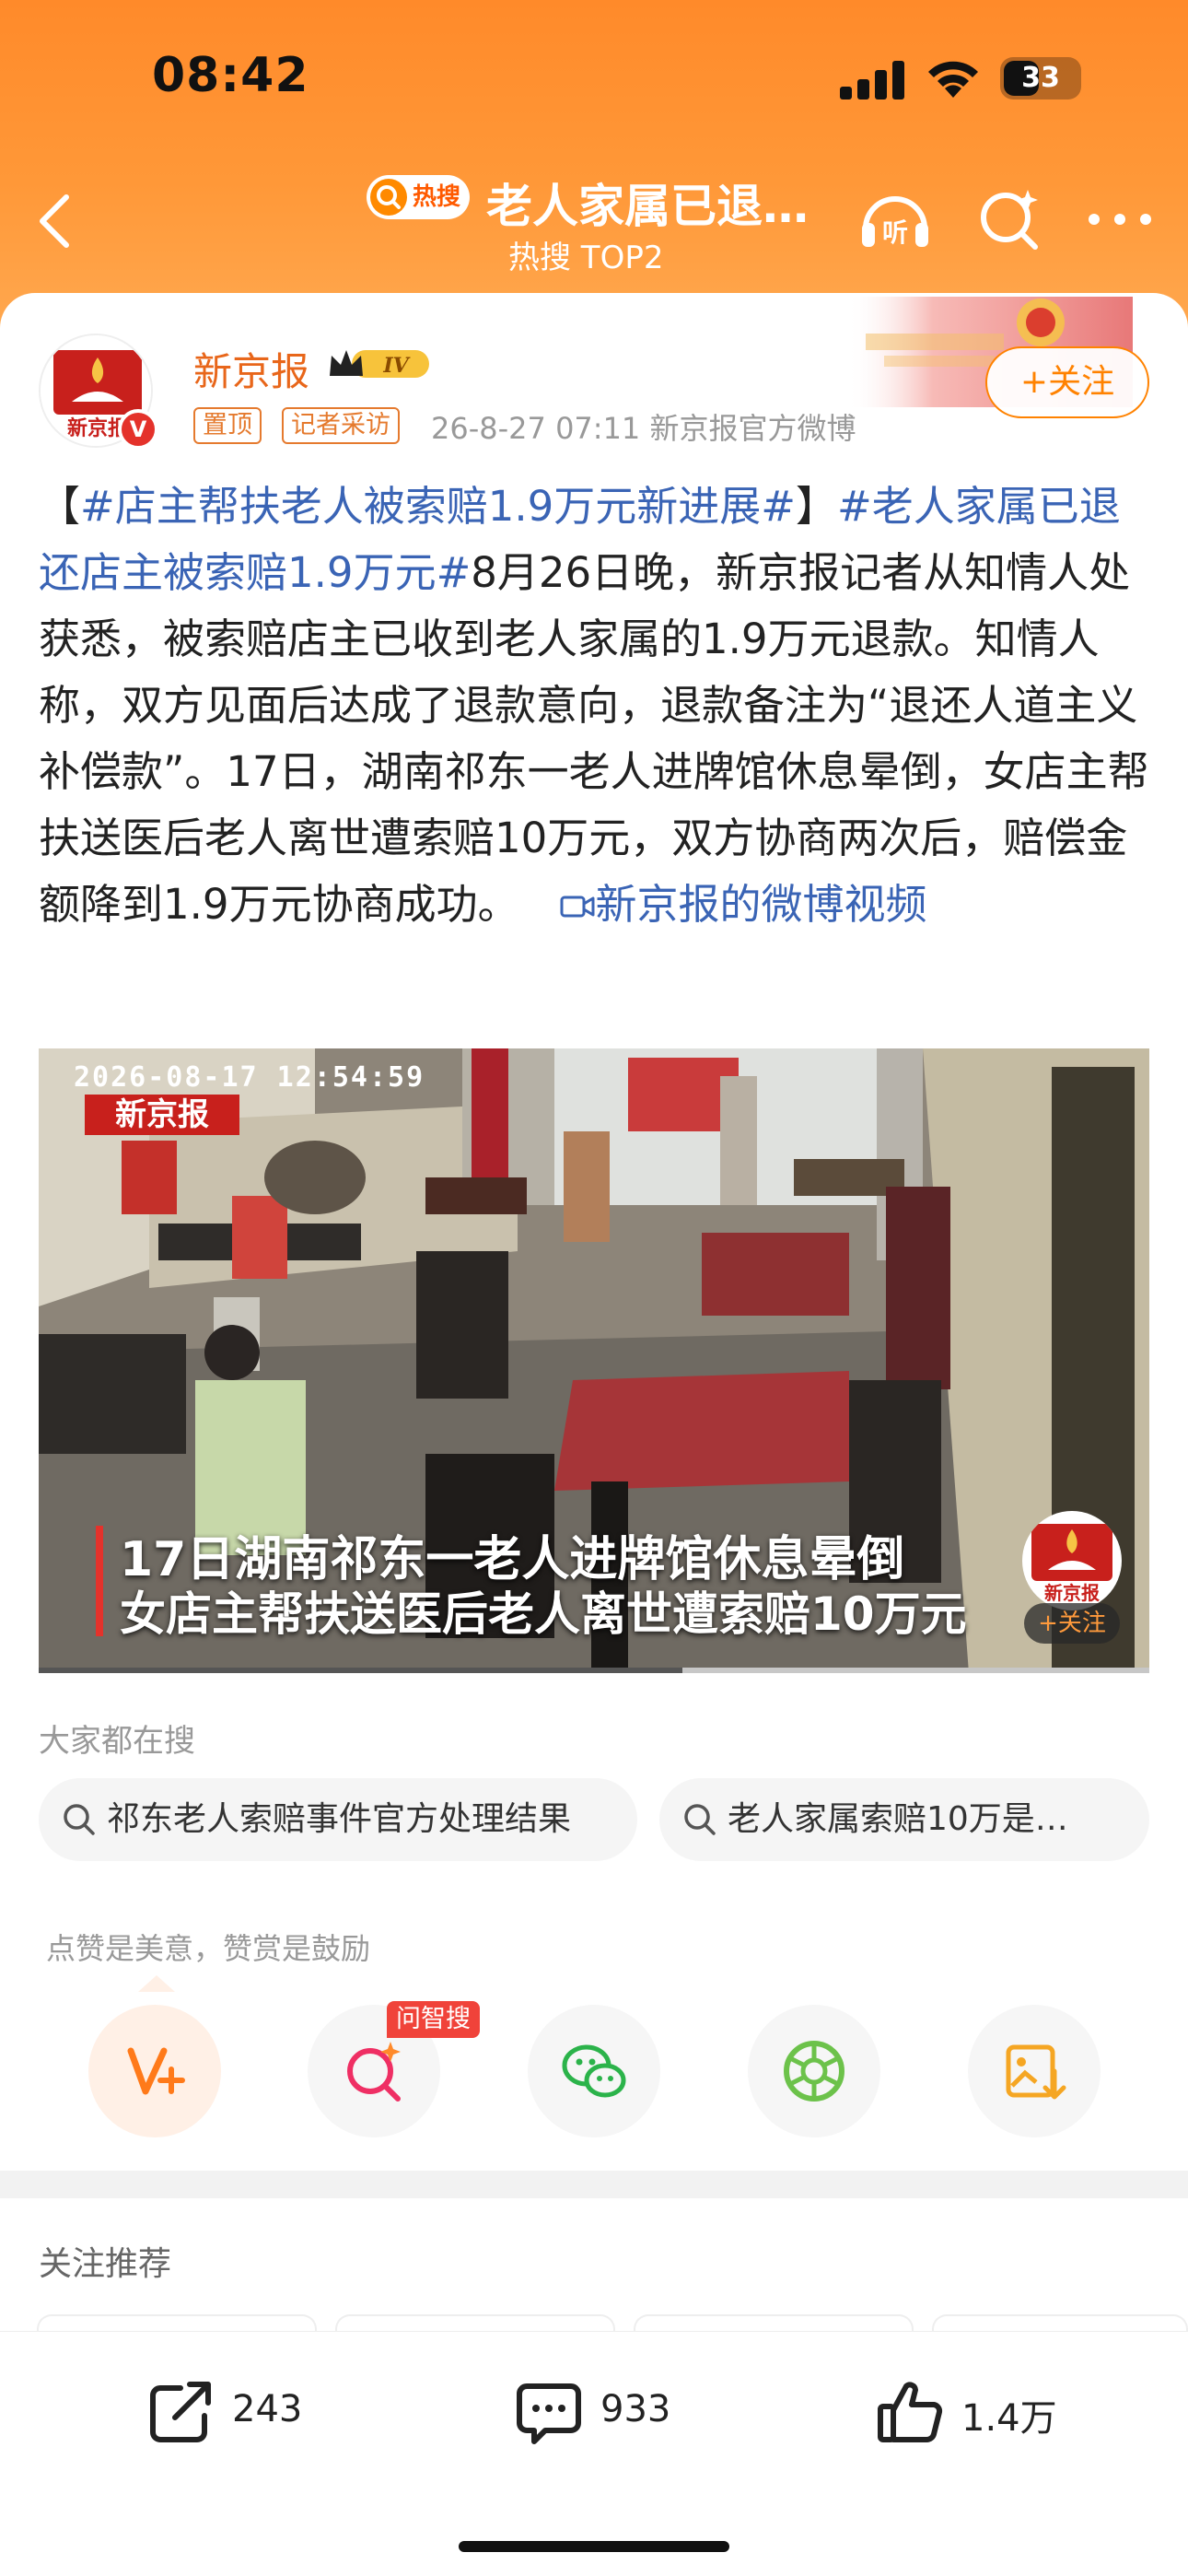  I want to click on video-link: 新京报的微博视频, so click(743, 904).